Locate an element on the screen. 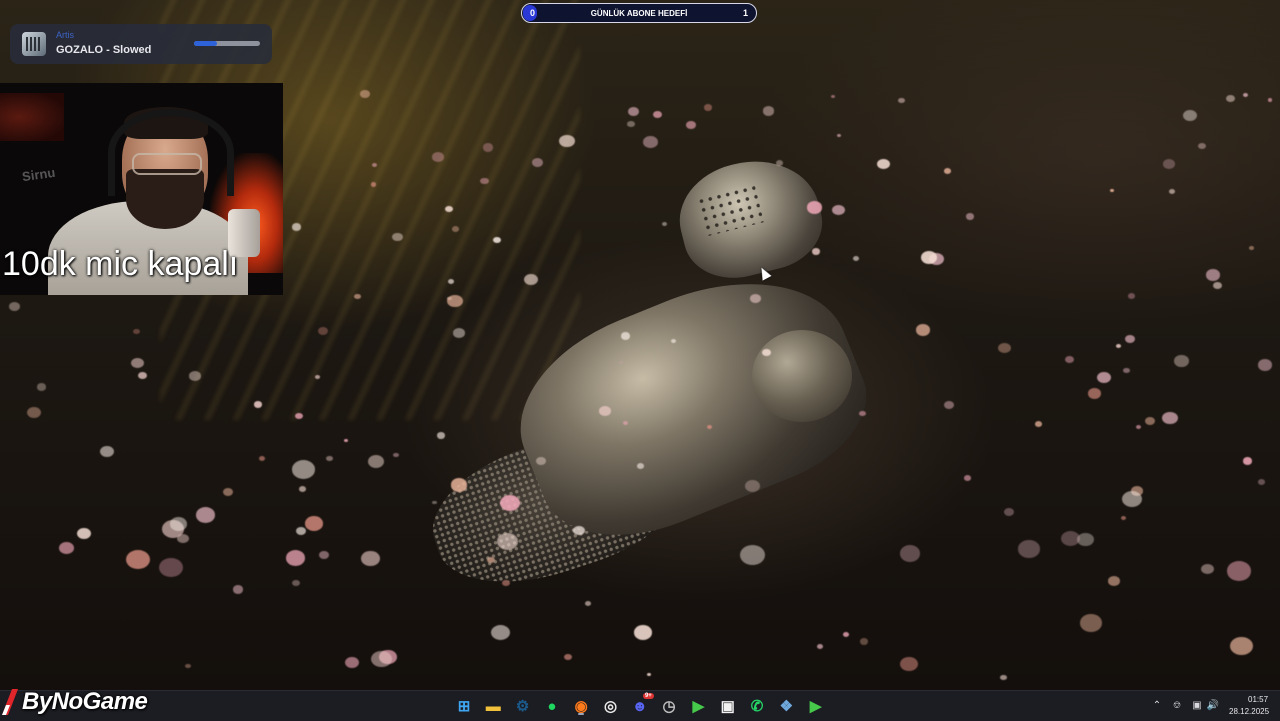 This screenshot has height=721, width=1280. taskbar-obs-button: ◎ is located at coordinates (611, 706).